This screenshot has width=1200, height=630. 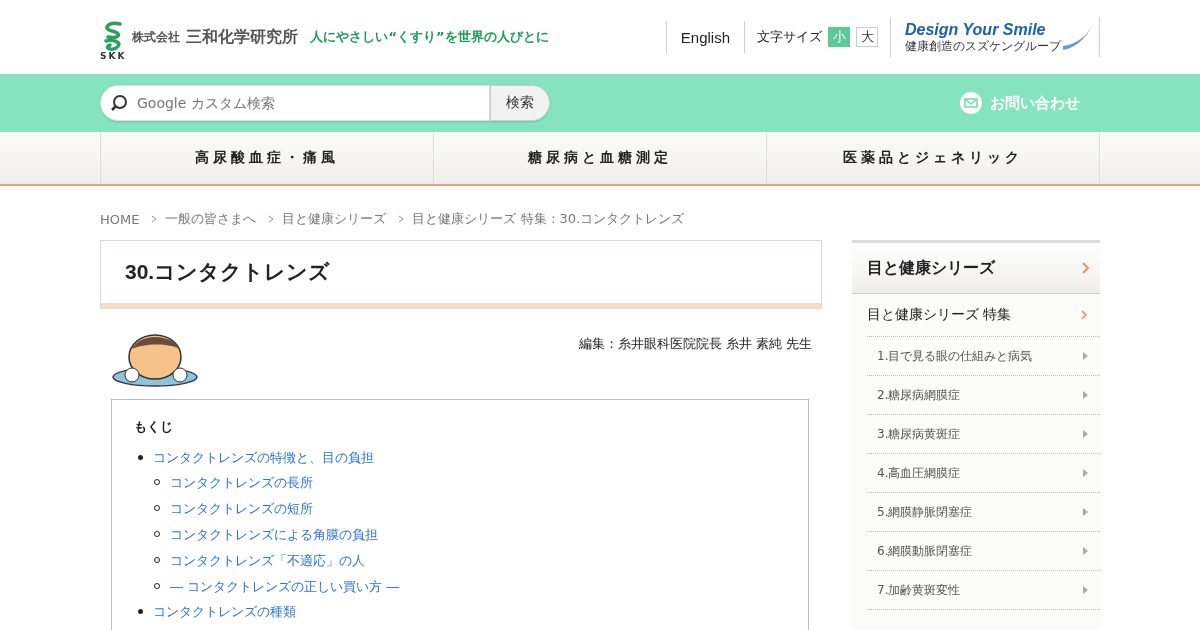 I want to click on logo-text: SKK, so click(x=113, y=56).